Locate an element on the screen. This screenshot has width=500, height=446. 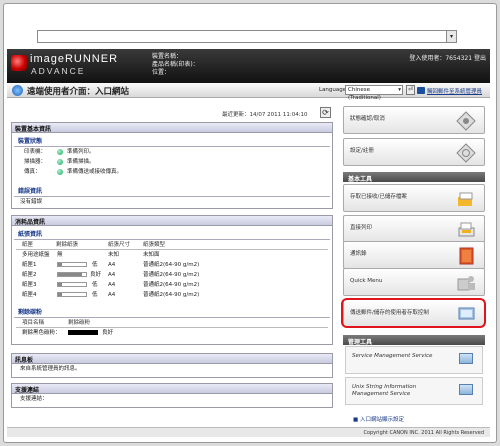
basic-tools-header: 基本工具 is located at coordinates (414, 177).